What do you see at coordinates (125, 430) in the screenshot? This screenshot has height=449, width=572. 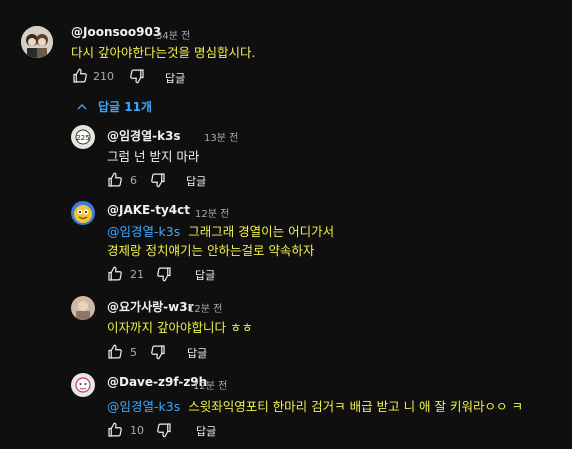 I see `like-button: 10` at bounding box center [125, 430].